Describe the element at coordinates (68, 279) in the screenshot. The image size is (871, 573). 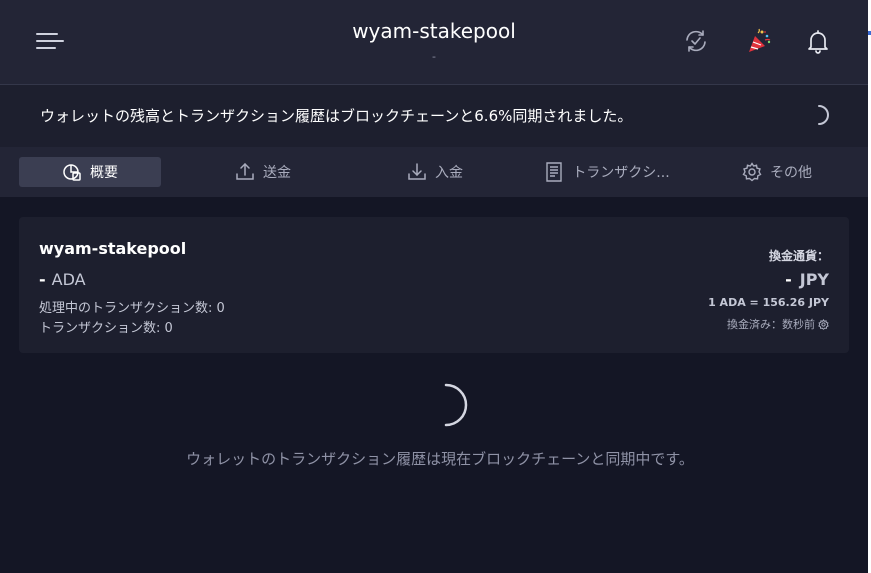
I see `ada-unit: ADA` at that location.